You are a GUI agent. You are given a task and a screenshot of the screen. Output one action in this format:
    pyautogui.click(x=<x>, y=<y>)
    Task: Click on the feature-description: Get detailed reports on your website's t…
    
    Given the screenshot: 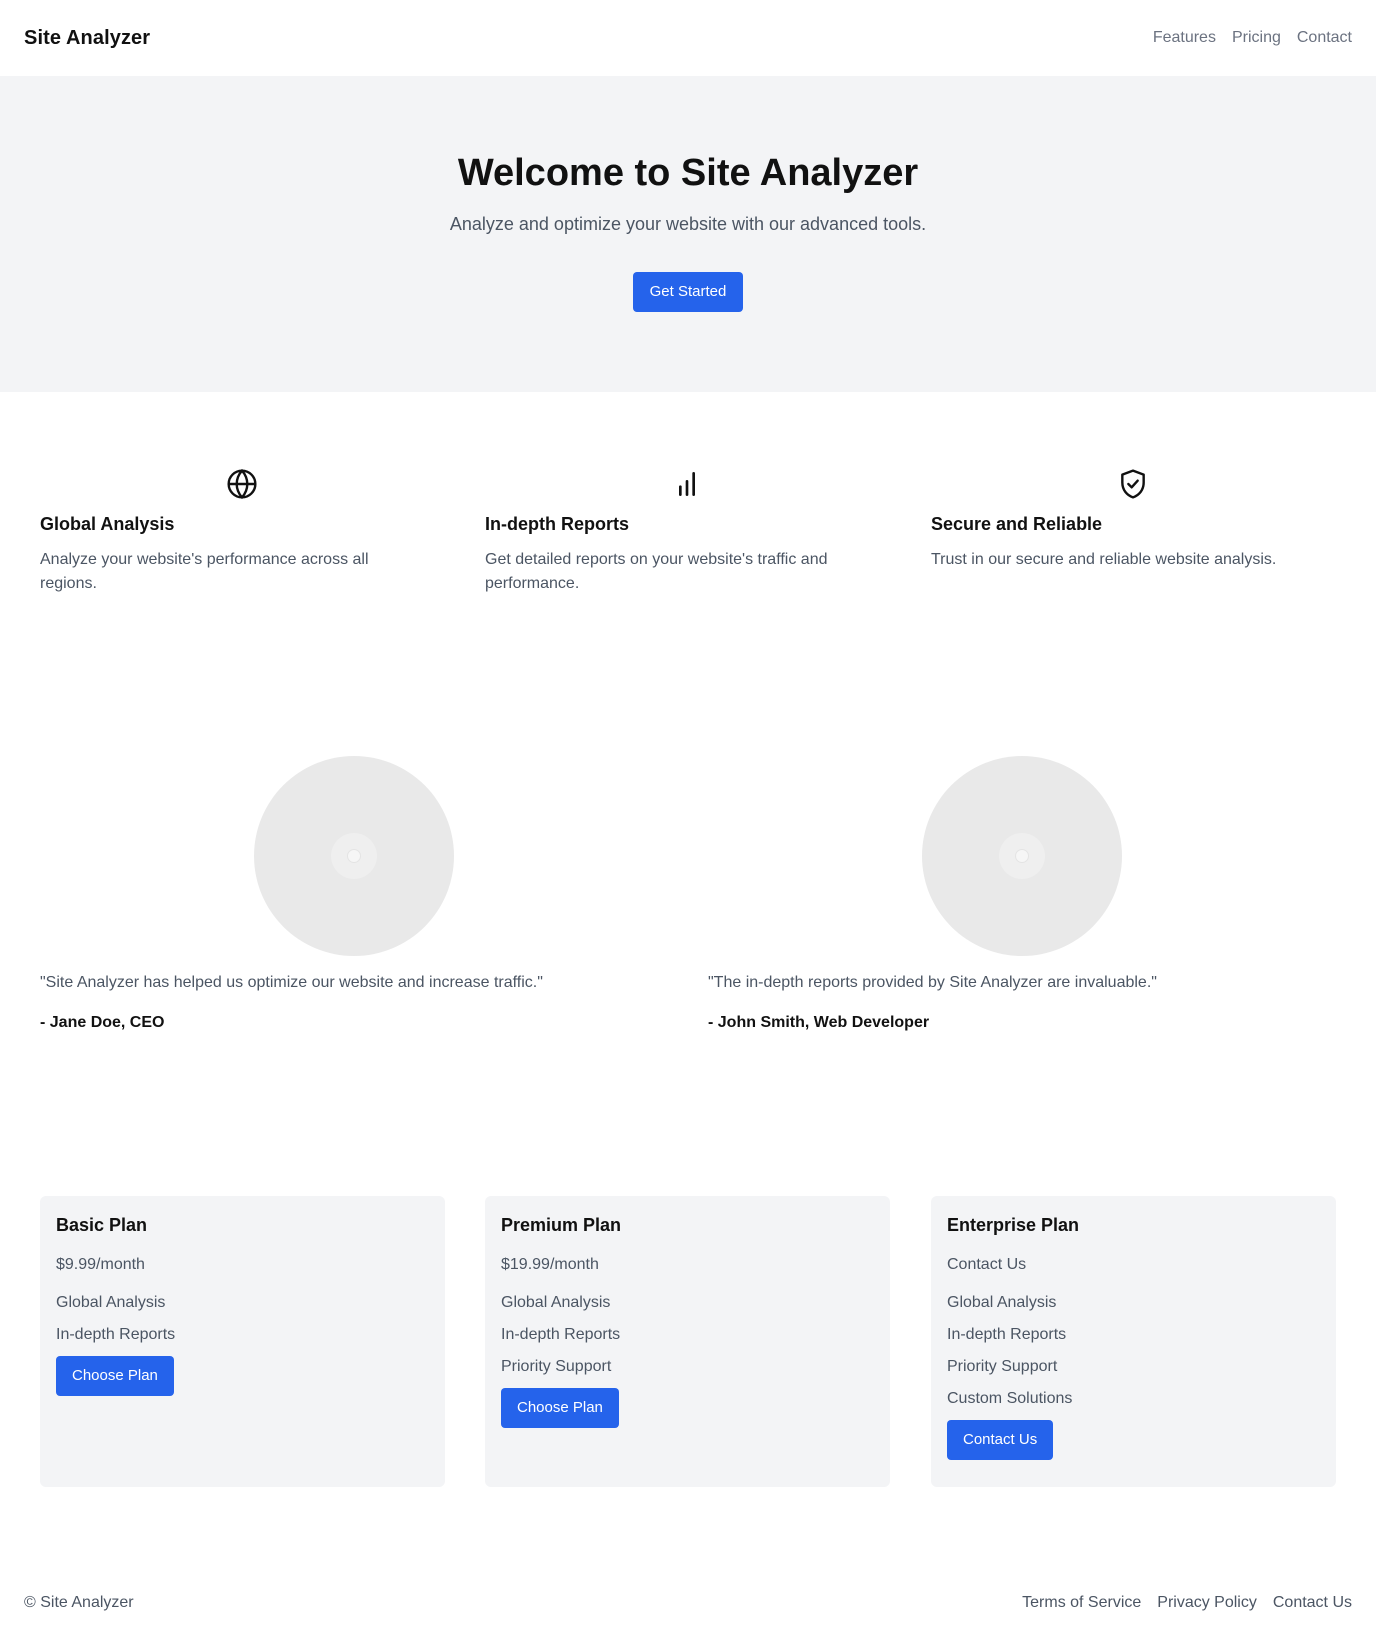 What is the action you would take?
    pyautogui.click(x=656, y=571)
    